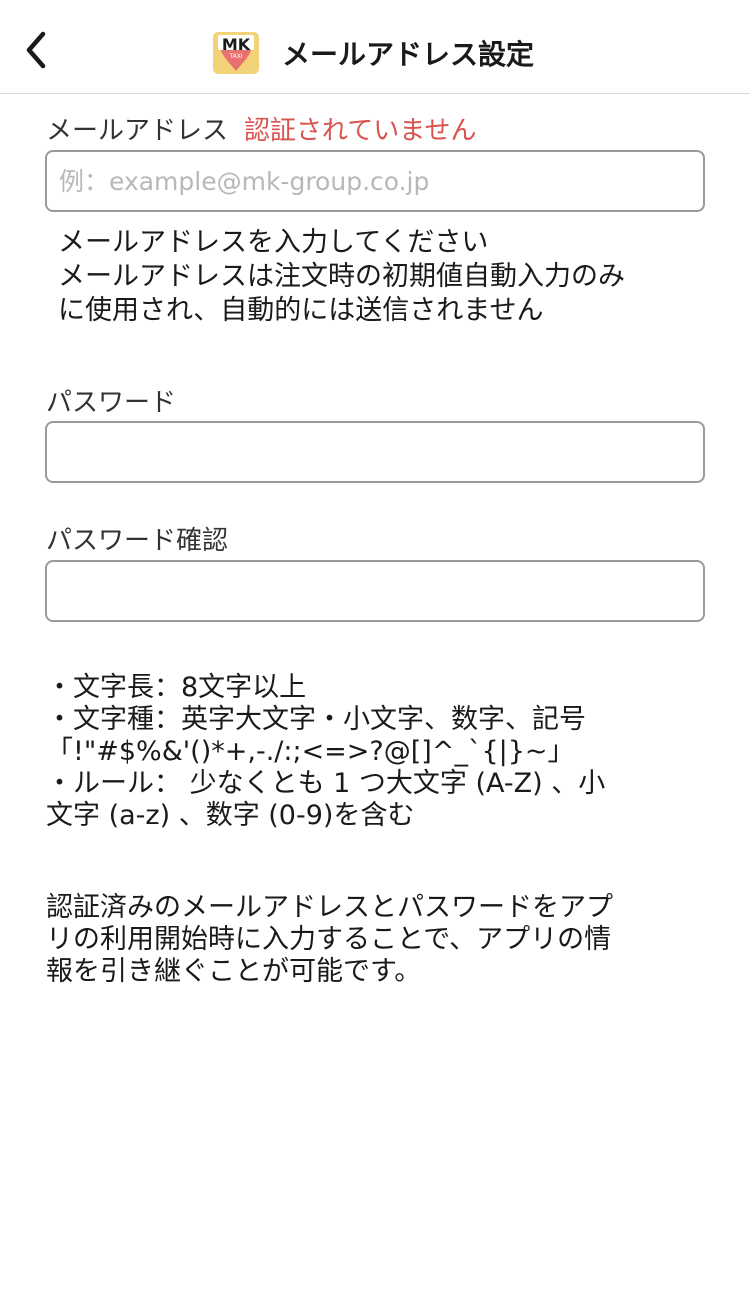 This screenshot has width=750, height=1290. Describe the element at coordinates (111, 403) in the screenshot. I see `password-label: パスワード` at that location.